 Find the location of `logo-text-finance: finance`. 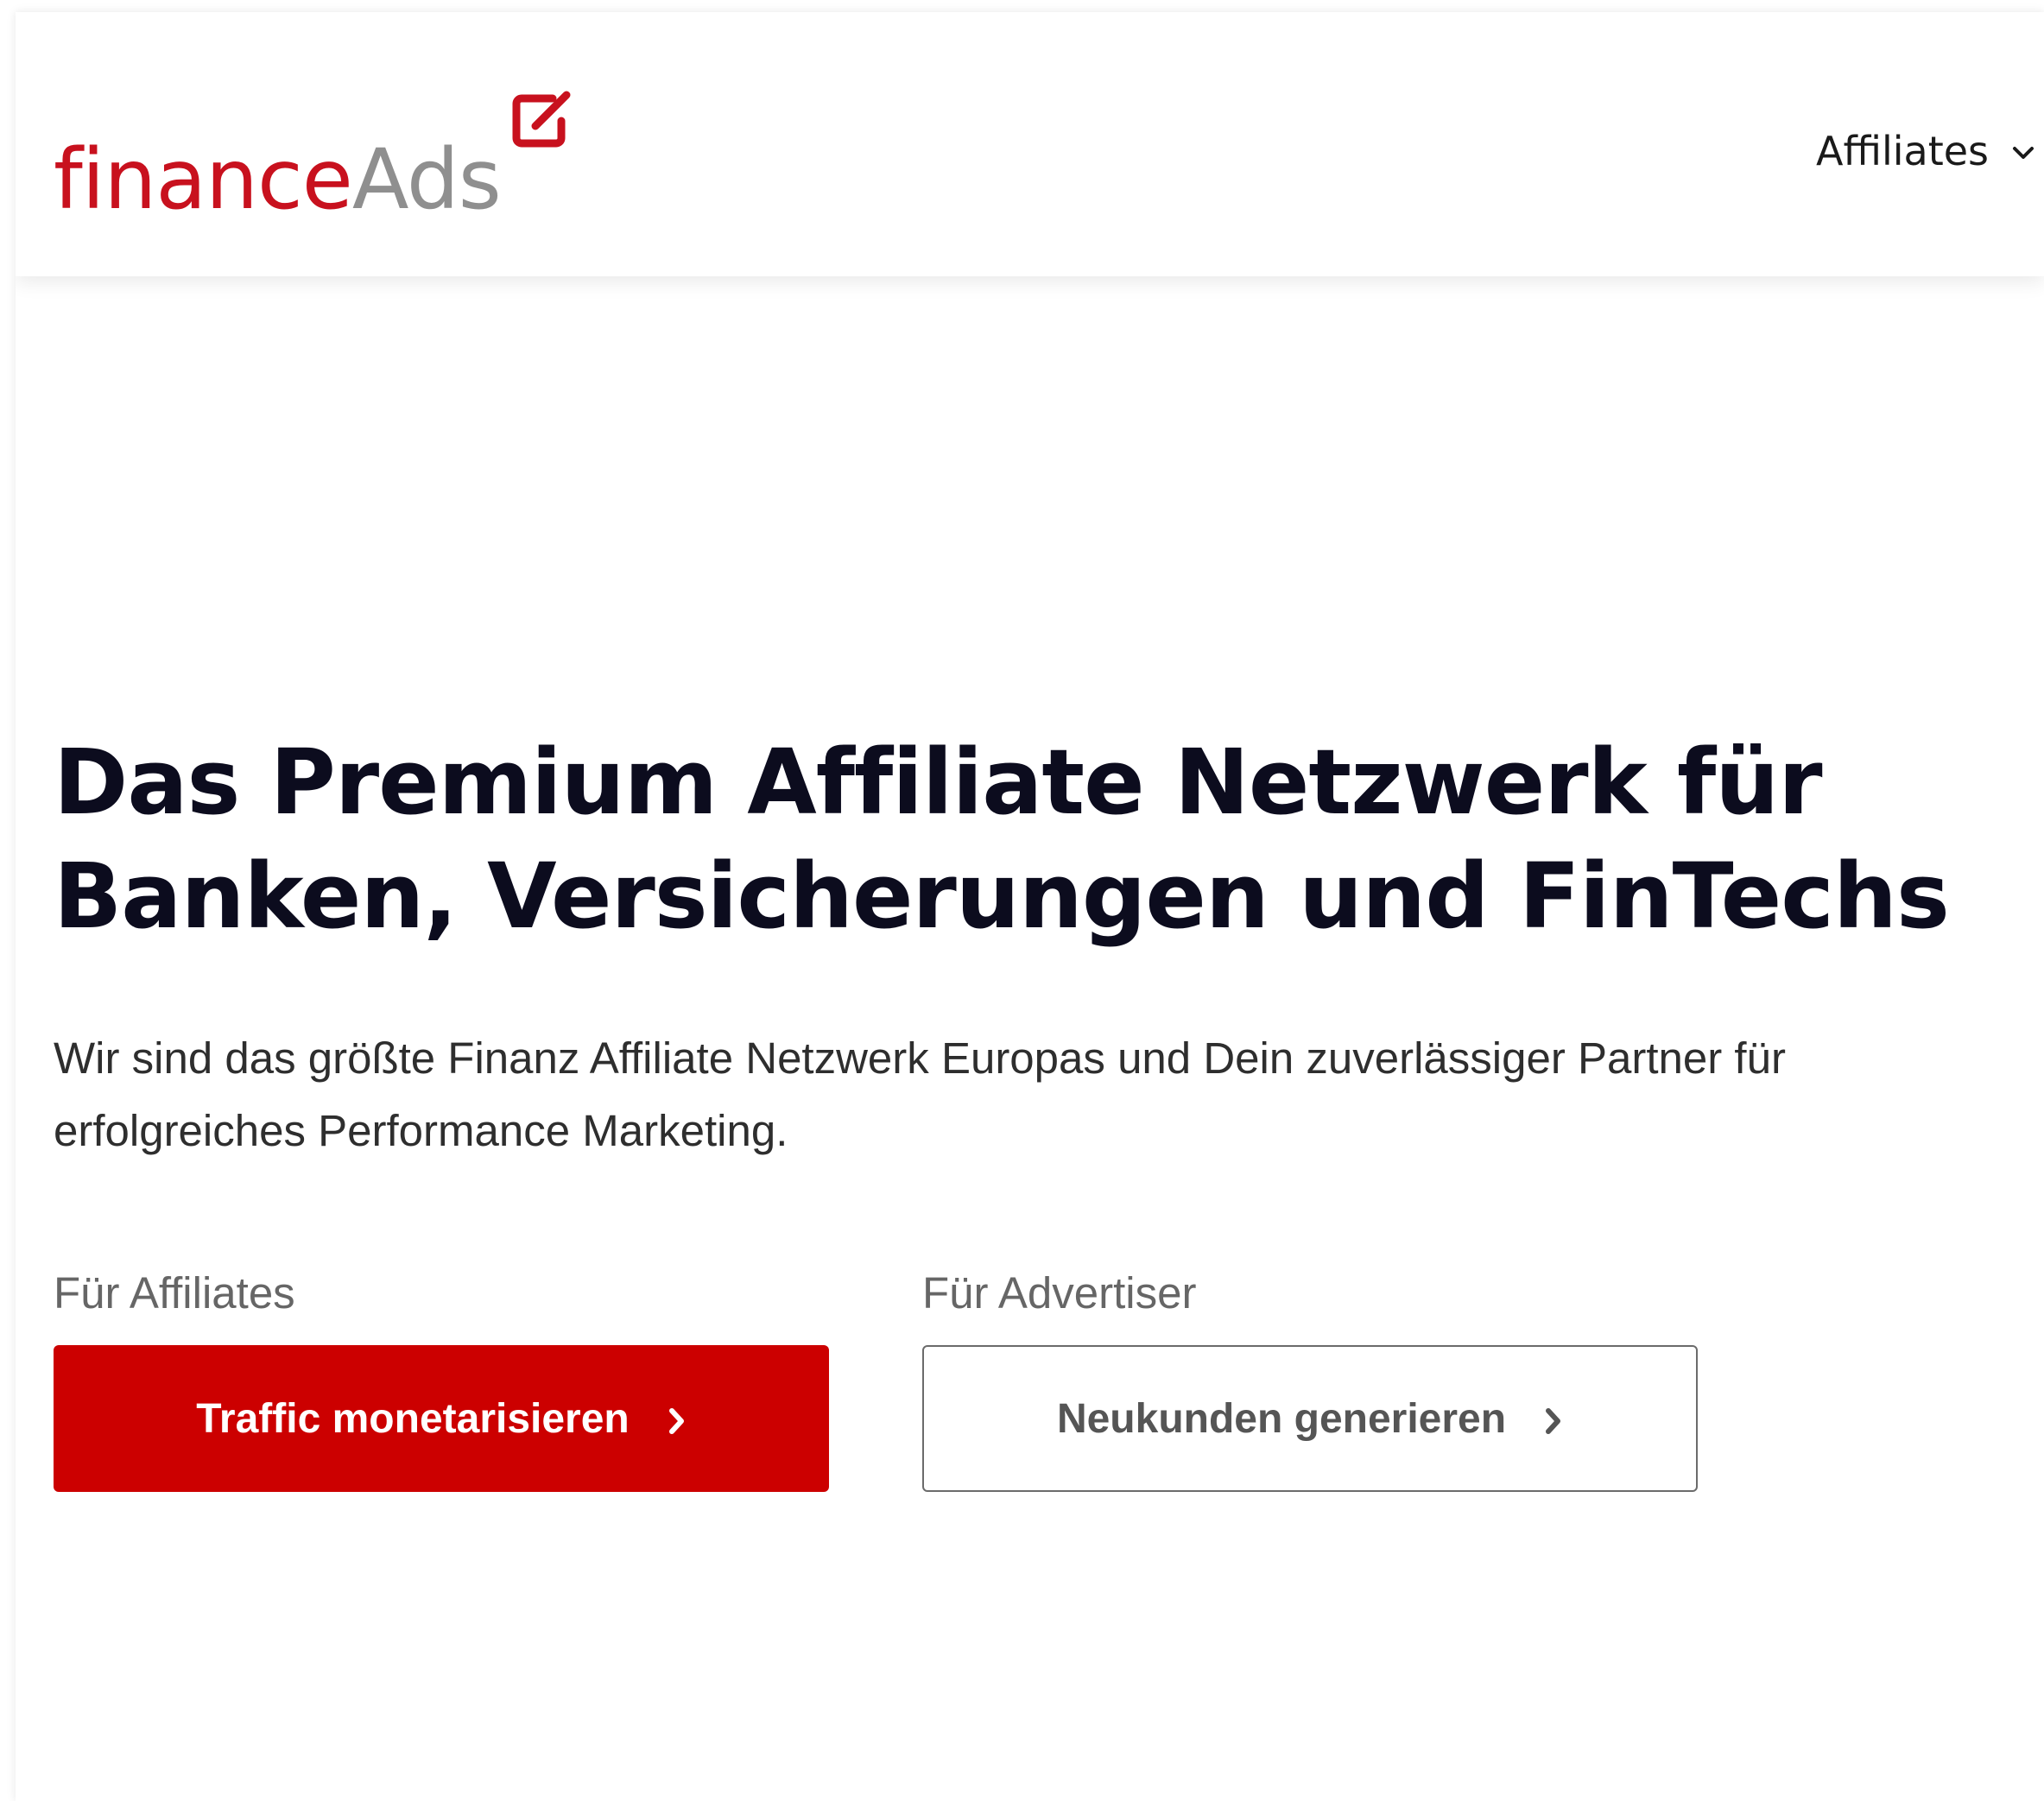

logo-text-finance: finance is located at coordinates (203, 180).